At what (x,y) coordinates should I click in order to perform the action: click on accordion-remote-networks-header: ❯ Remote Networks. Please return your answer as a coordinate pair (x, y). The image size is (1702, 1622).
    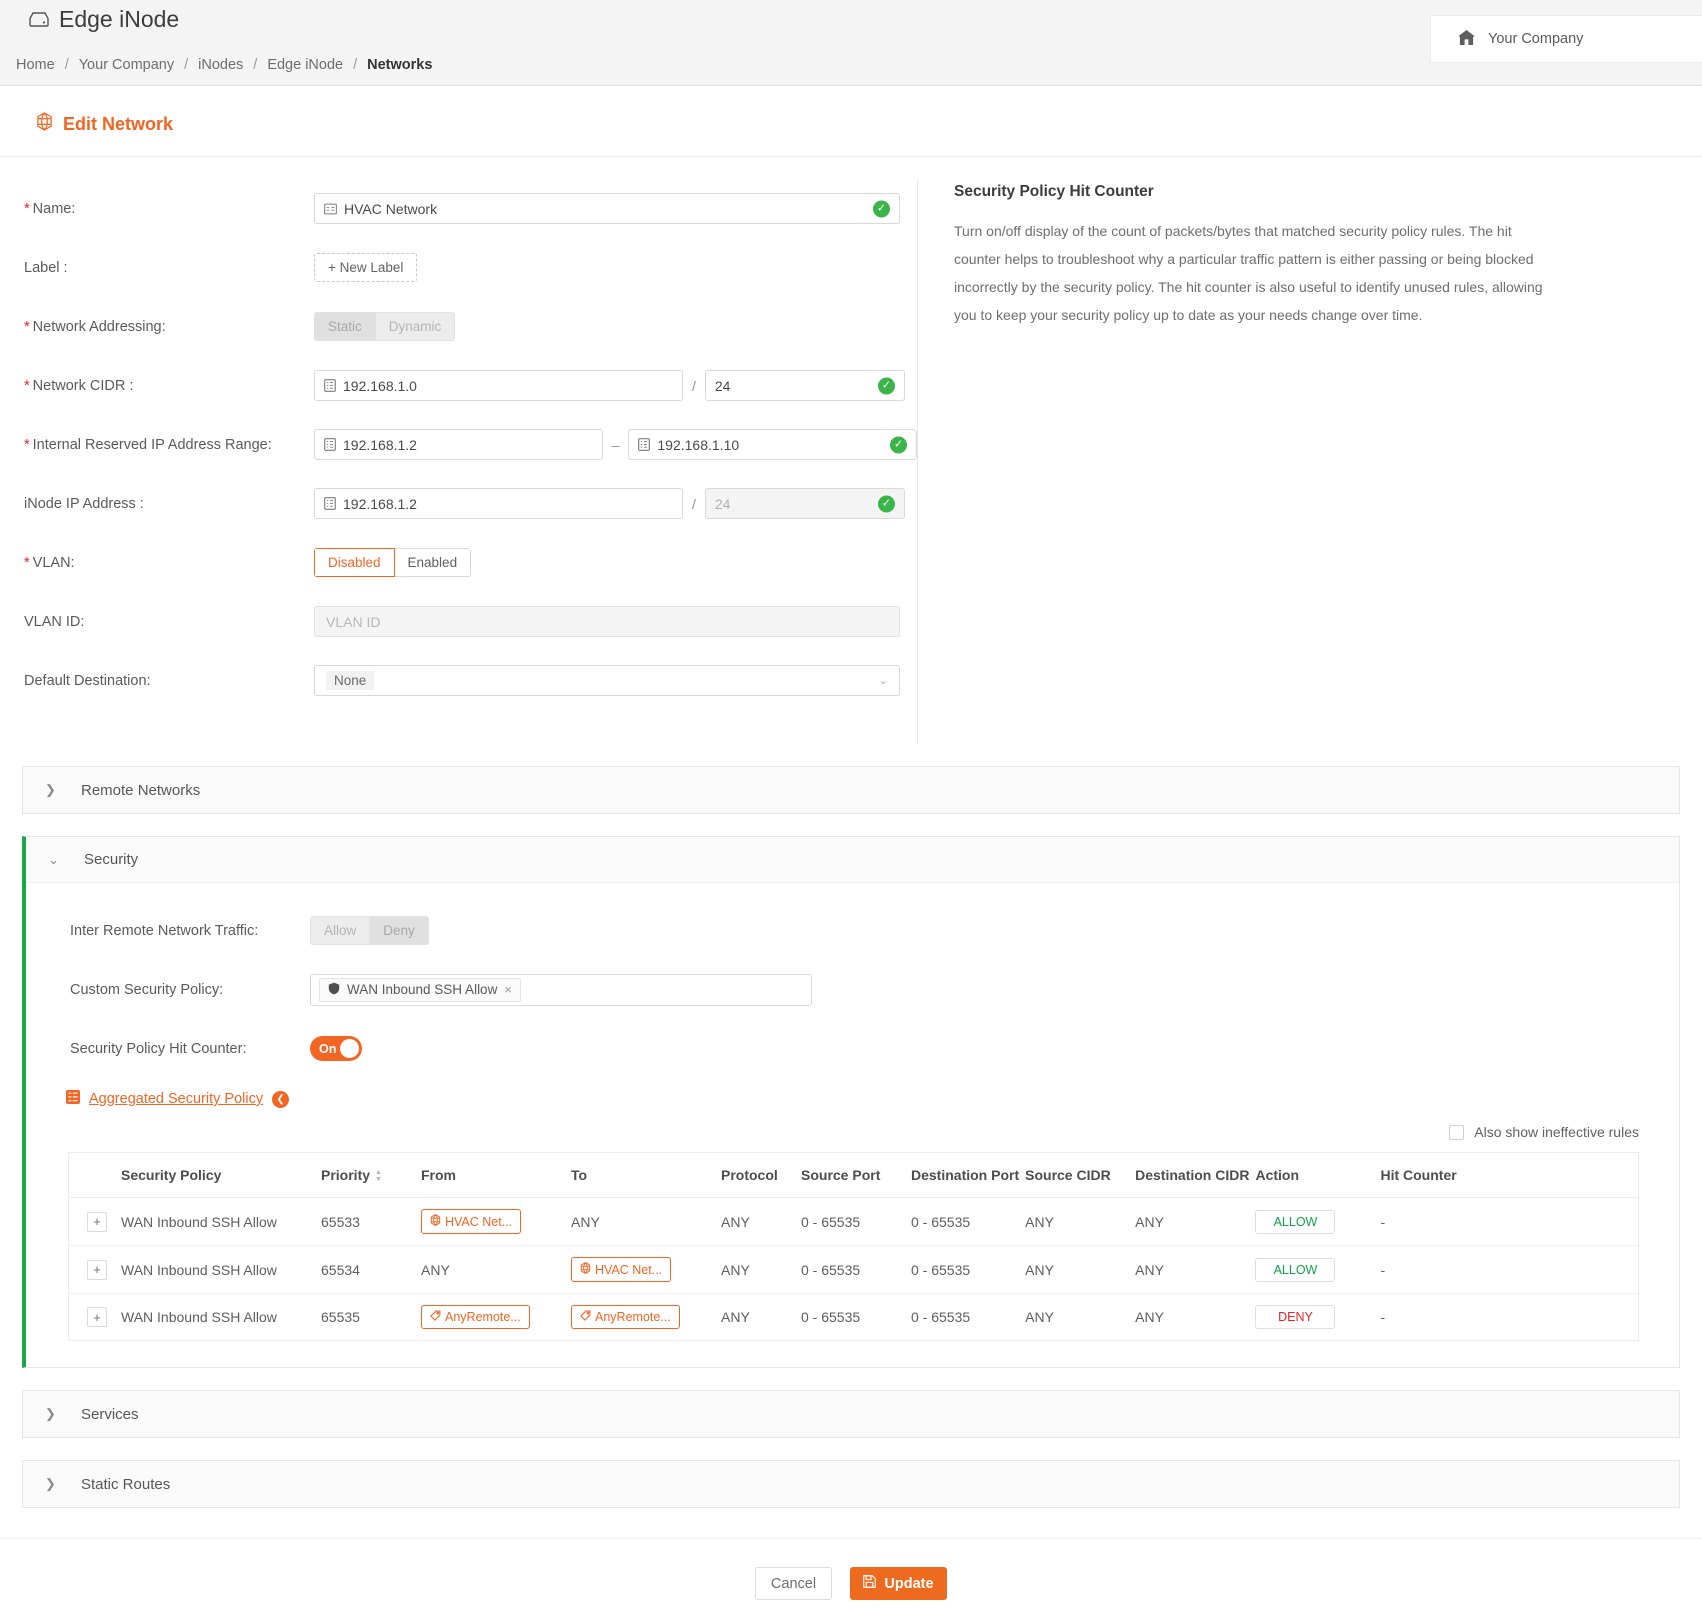
    Looking at the image, I should click on (851, 790).